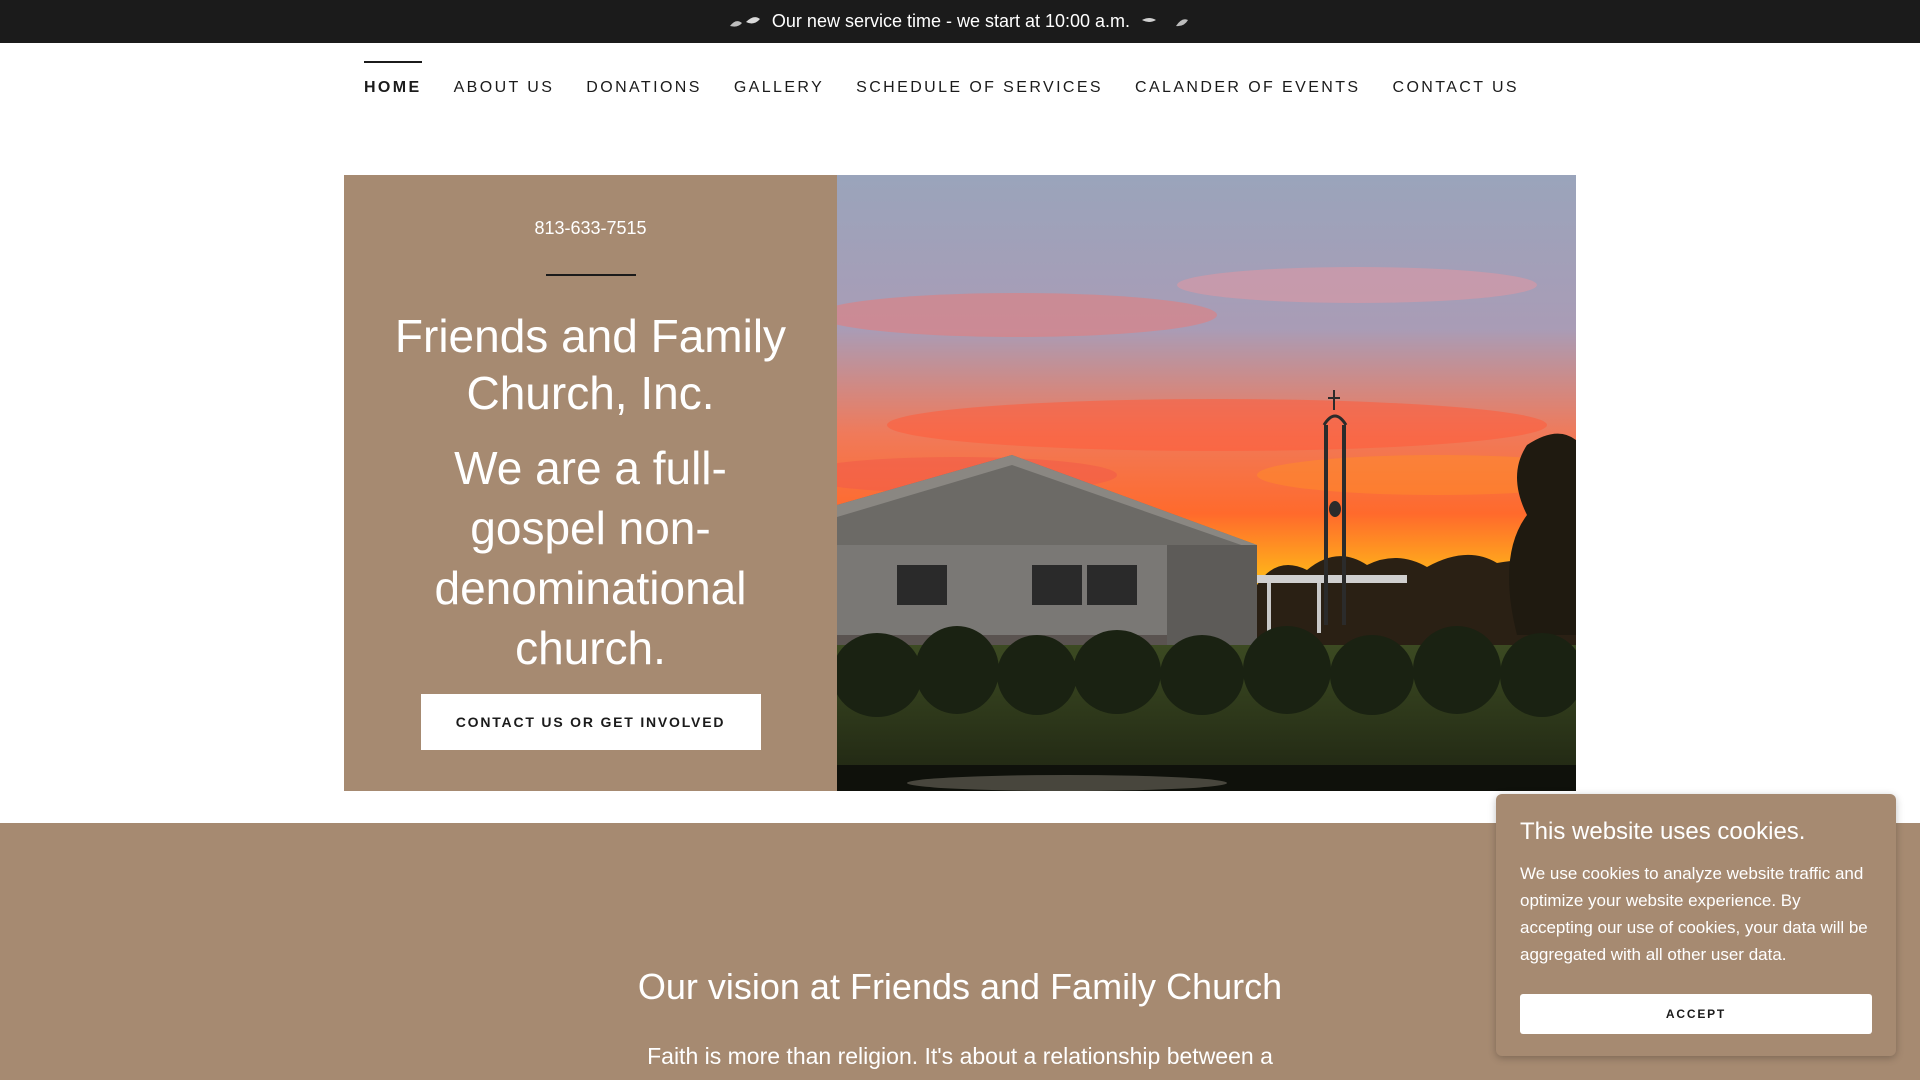 The image size is (1920, 1080). I want to click on phone-number: 813-633-7515, so click(590, 228).